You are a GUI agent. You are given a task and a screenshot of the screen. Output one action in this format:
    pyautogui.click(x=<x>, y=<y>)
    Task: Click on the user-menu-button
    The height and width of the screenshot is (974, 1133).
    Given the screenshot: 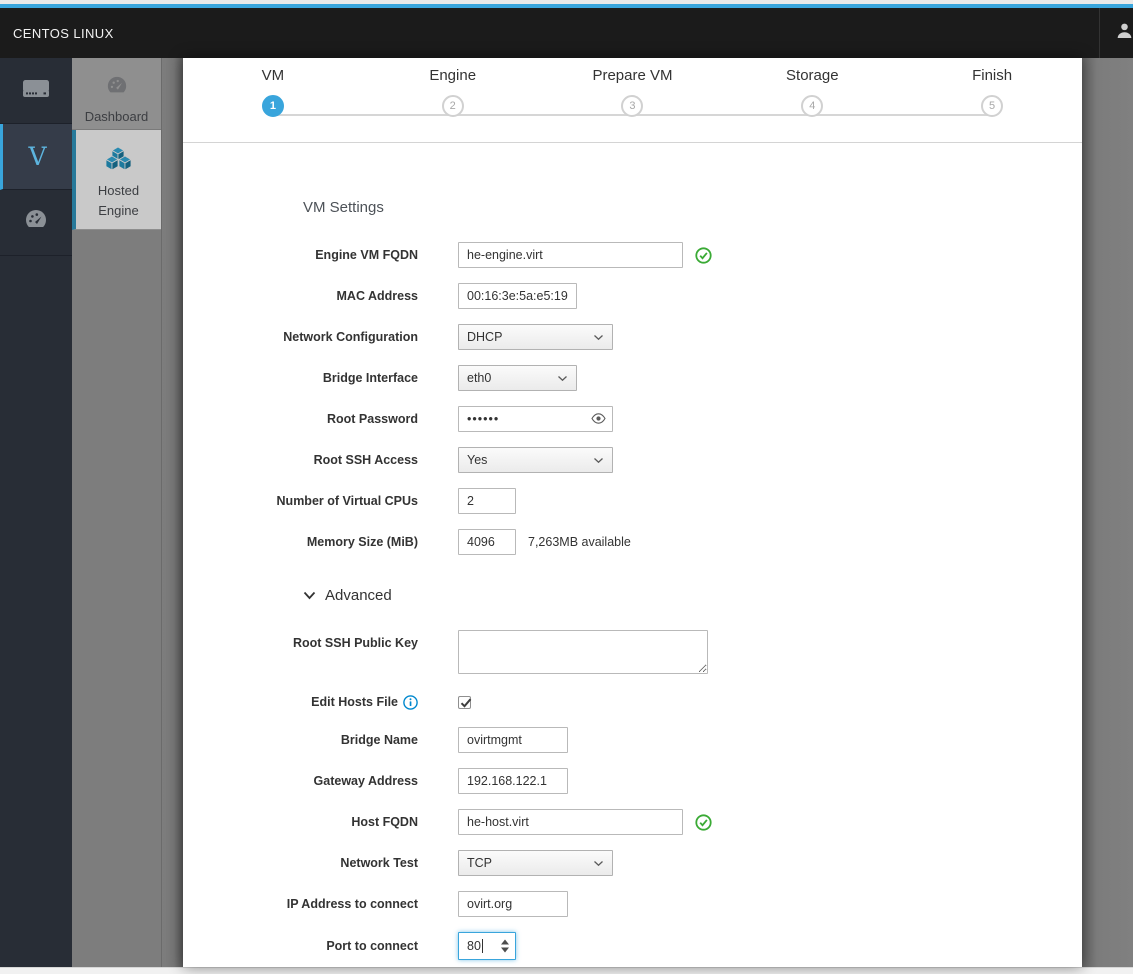 What is the action you would take?
    pyautogui.click(x=1116, y=33)
    